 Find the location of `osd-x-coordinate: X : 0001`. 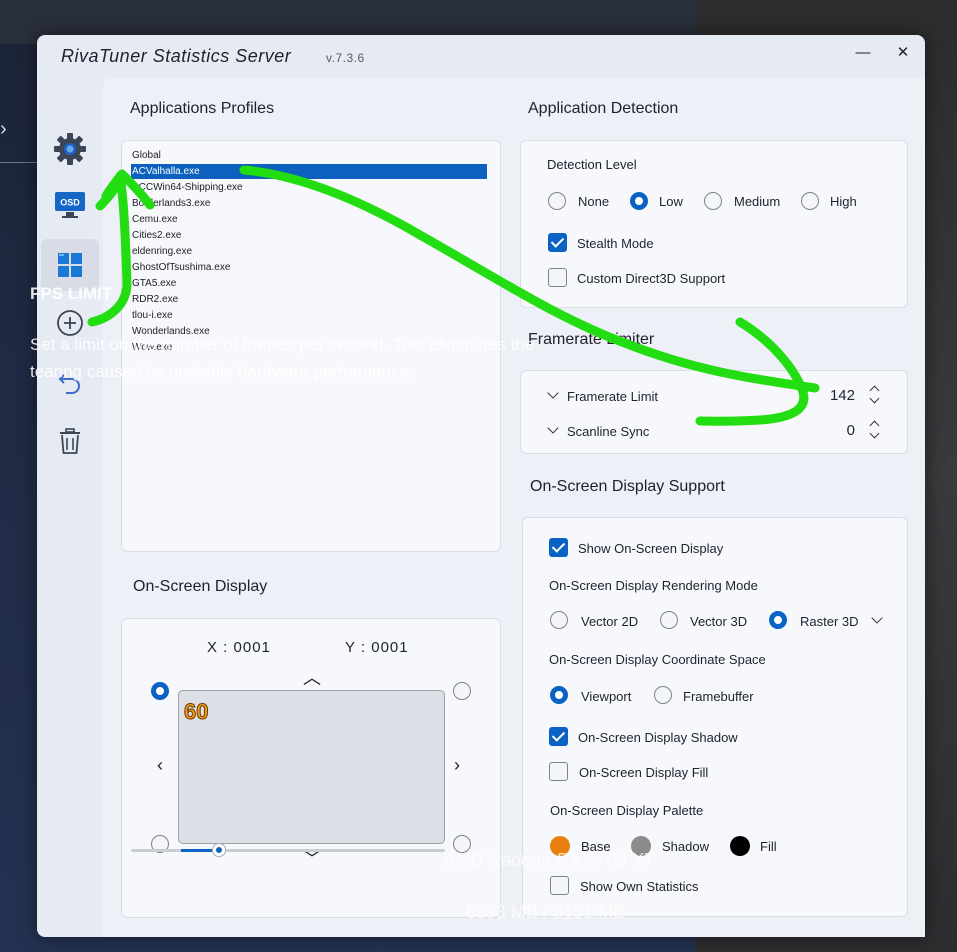

osd-x-coordinate: X : 0001 is located at coordinates (239, 647).